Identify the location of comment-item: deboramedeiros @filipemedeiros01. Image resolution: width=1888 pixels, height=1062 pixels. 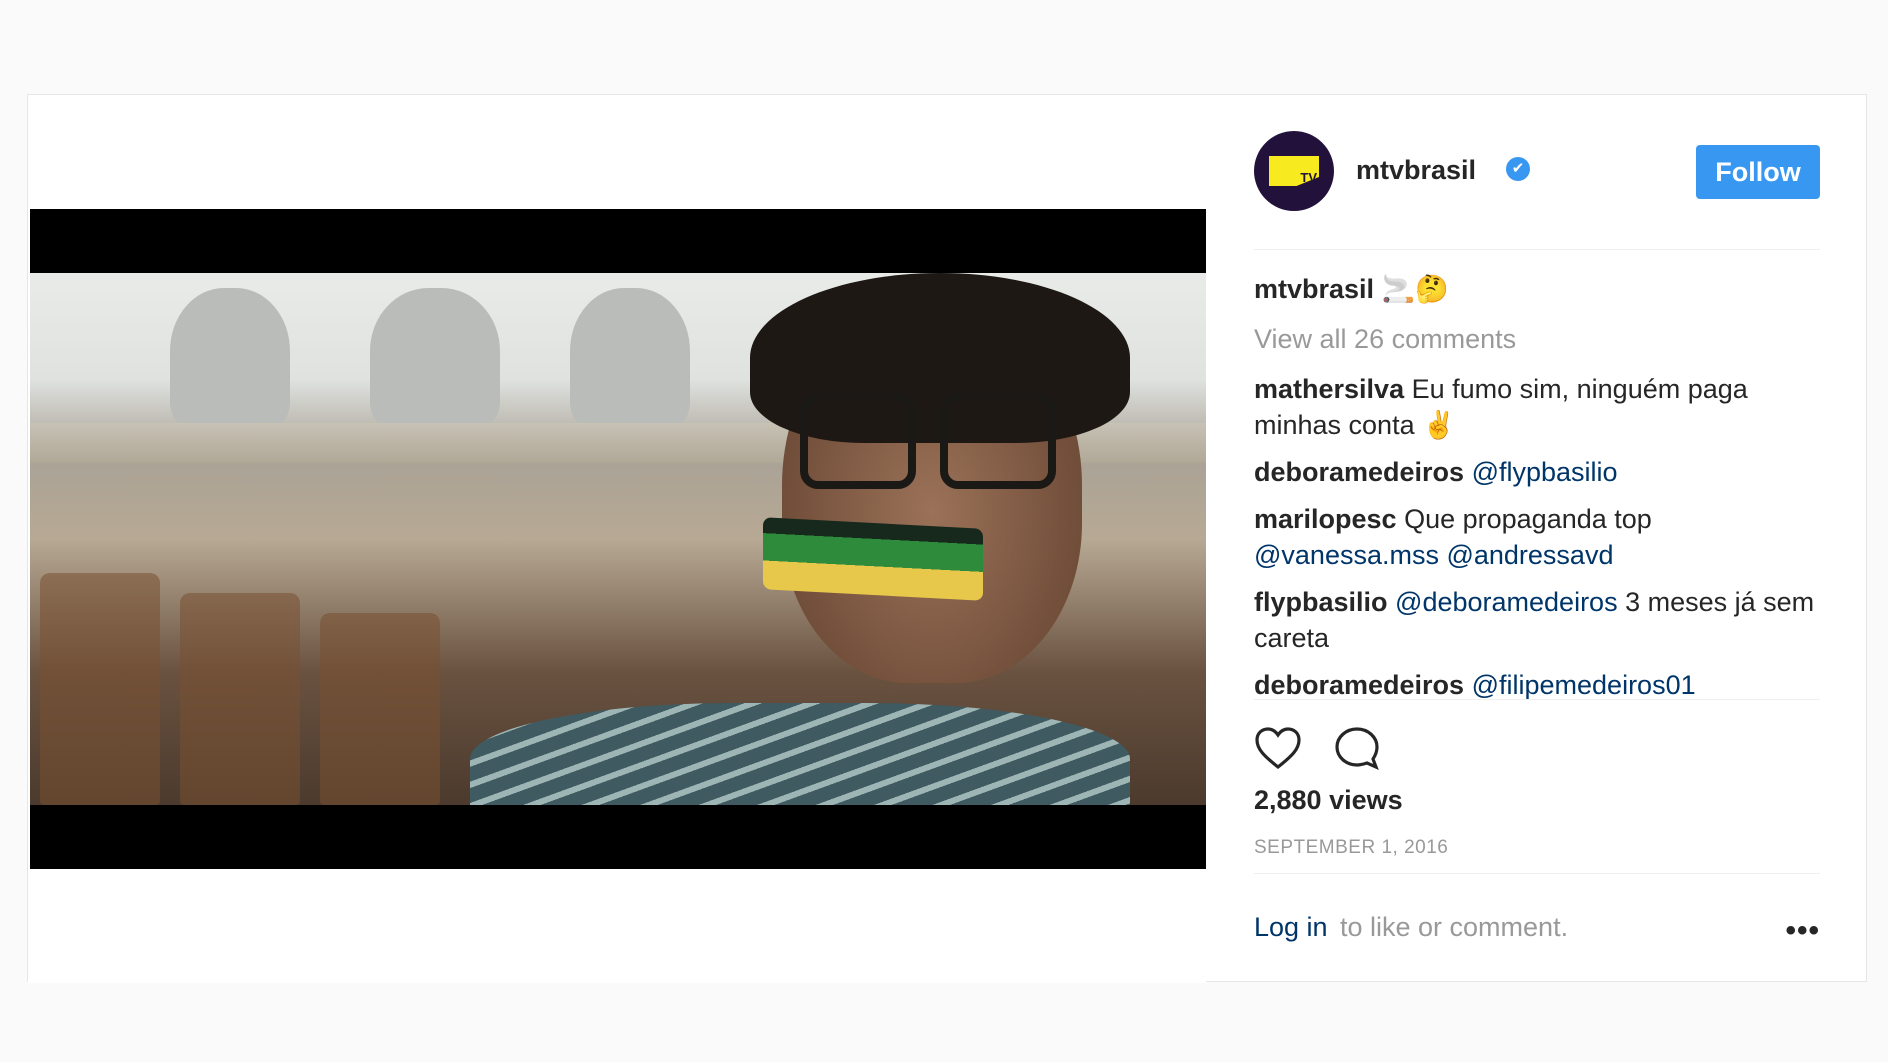
(1537, 685).